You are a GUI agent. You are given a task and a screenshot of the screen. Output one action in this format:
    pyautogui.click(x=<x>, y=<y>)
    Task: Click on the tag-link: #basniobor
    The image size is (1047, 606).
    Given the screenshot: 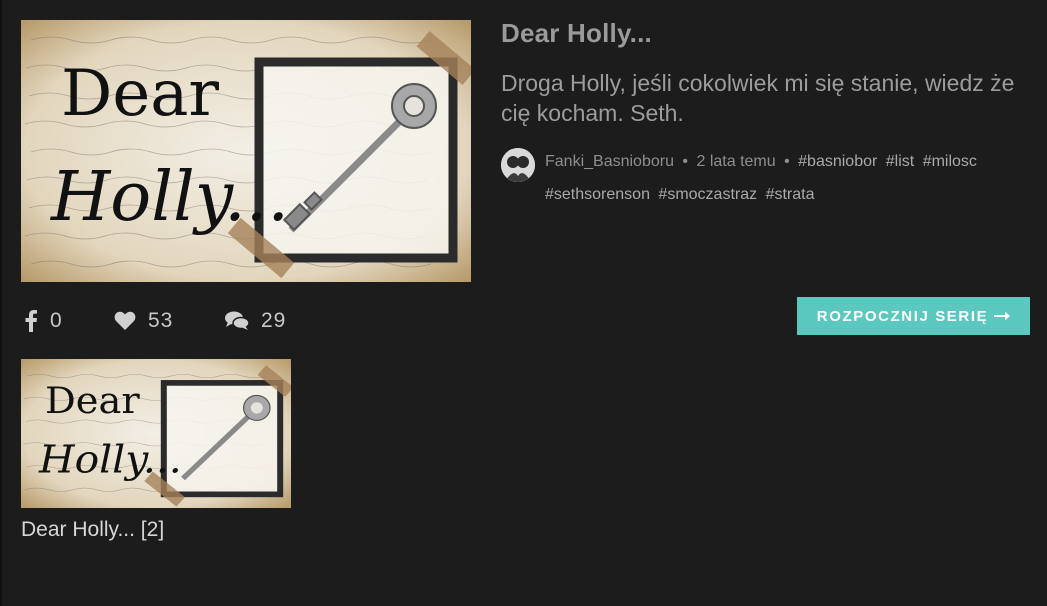 What is the action you would take?
    pyautogui.click(x=837, y=161)
    